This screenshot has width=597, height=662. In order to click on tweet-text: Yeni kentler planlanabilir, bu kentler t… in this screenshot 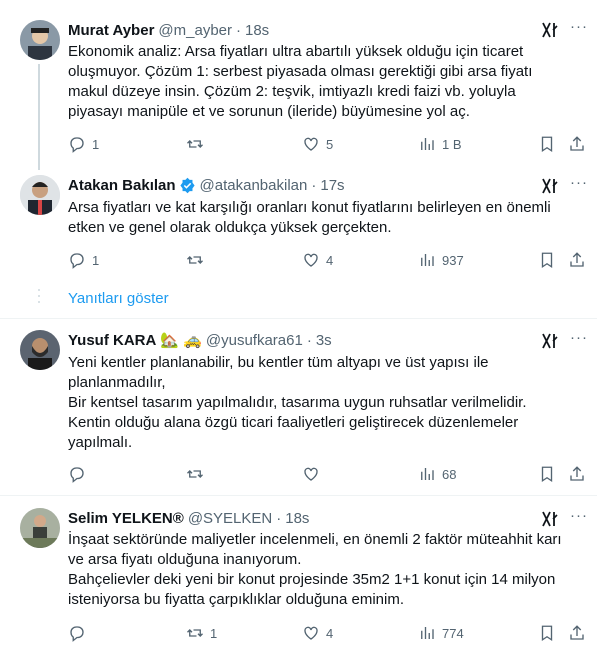, I will do `click(297, 402)`.